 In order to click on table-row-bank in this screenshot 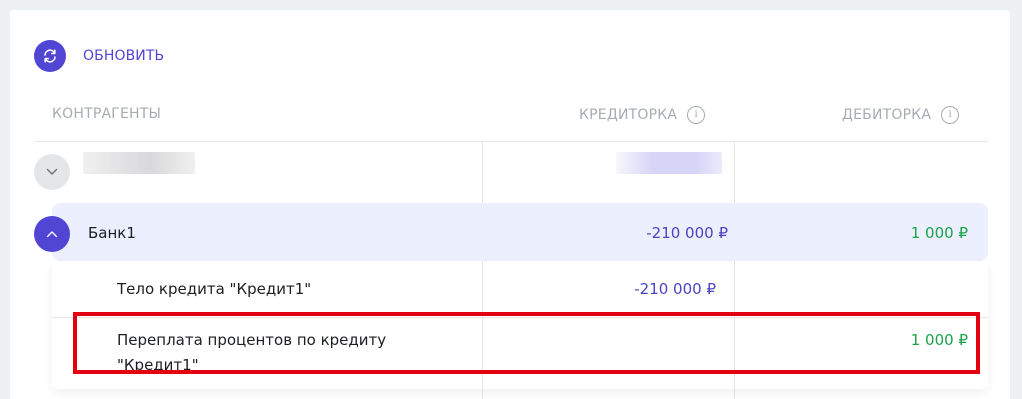, I will do `click(520, 232)`.